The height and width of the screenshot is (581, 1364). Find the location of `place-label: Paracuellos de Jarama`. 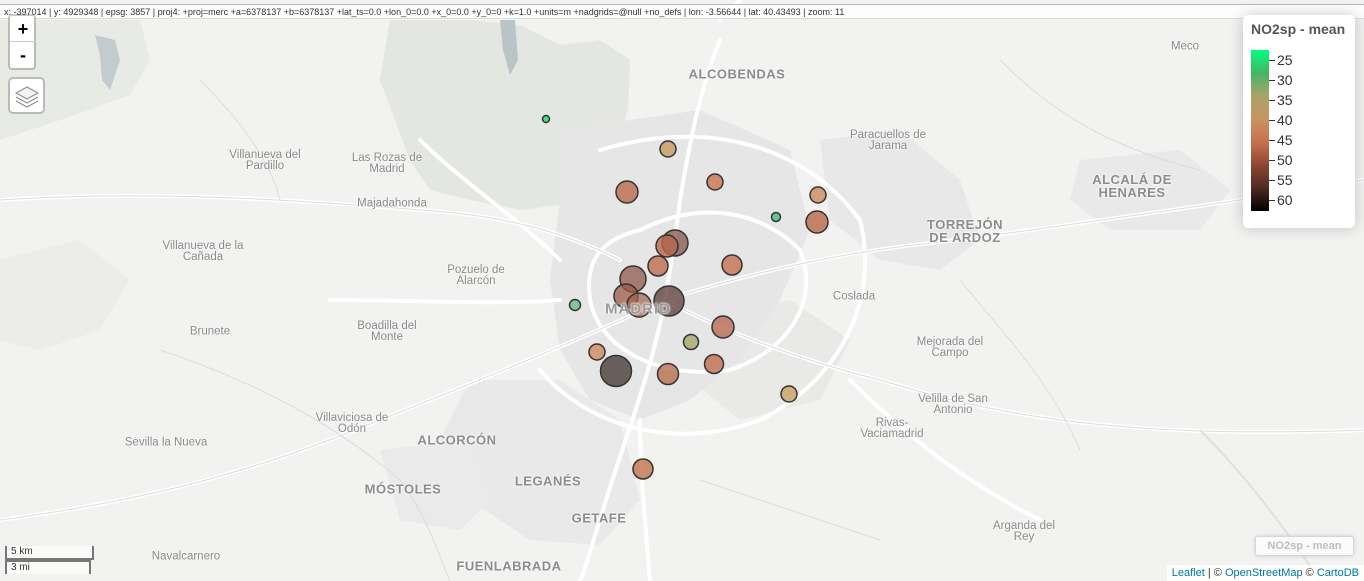

place-label: Paracuellos de Jarama is located at coordinates (888, 140).